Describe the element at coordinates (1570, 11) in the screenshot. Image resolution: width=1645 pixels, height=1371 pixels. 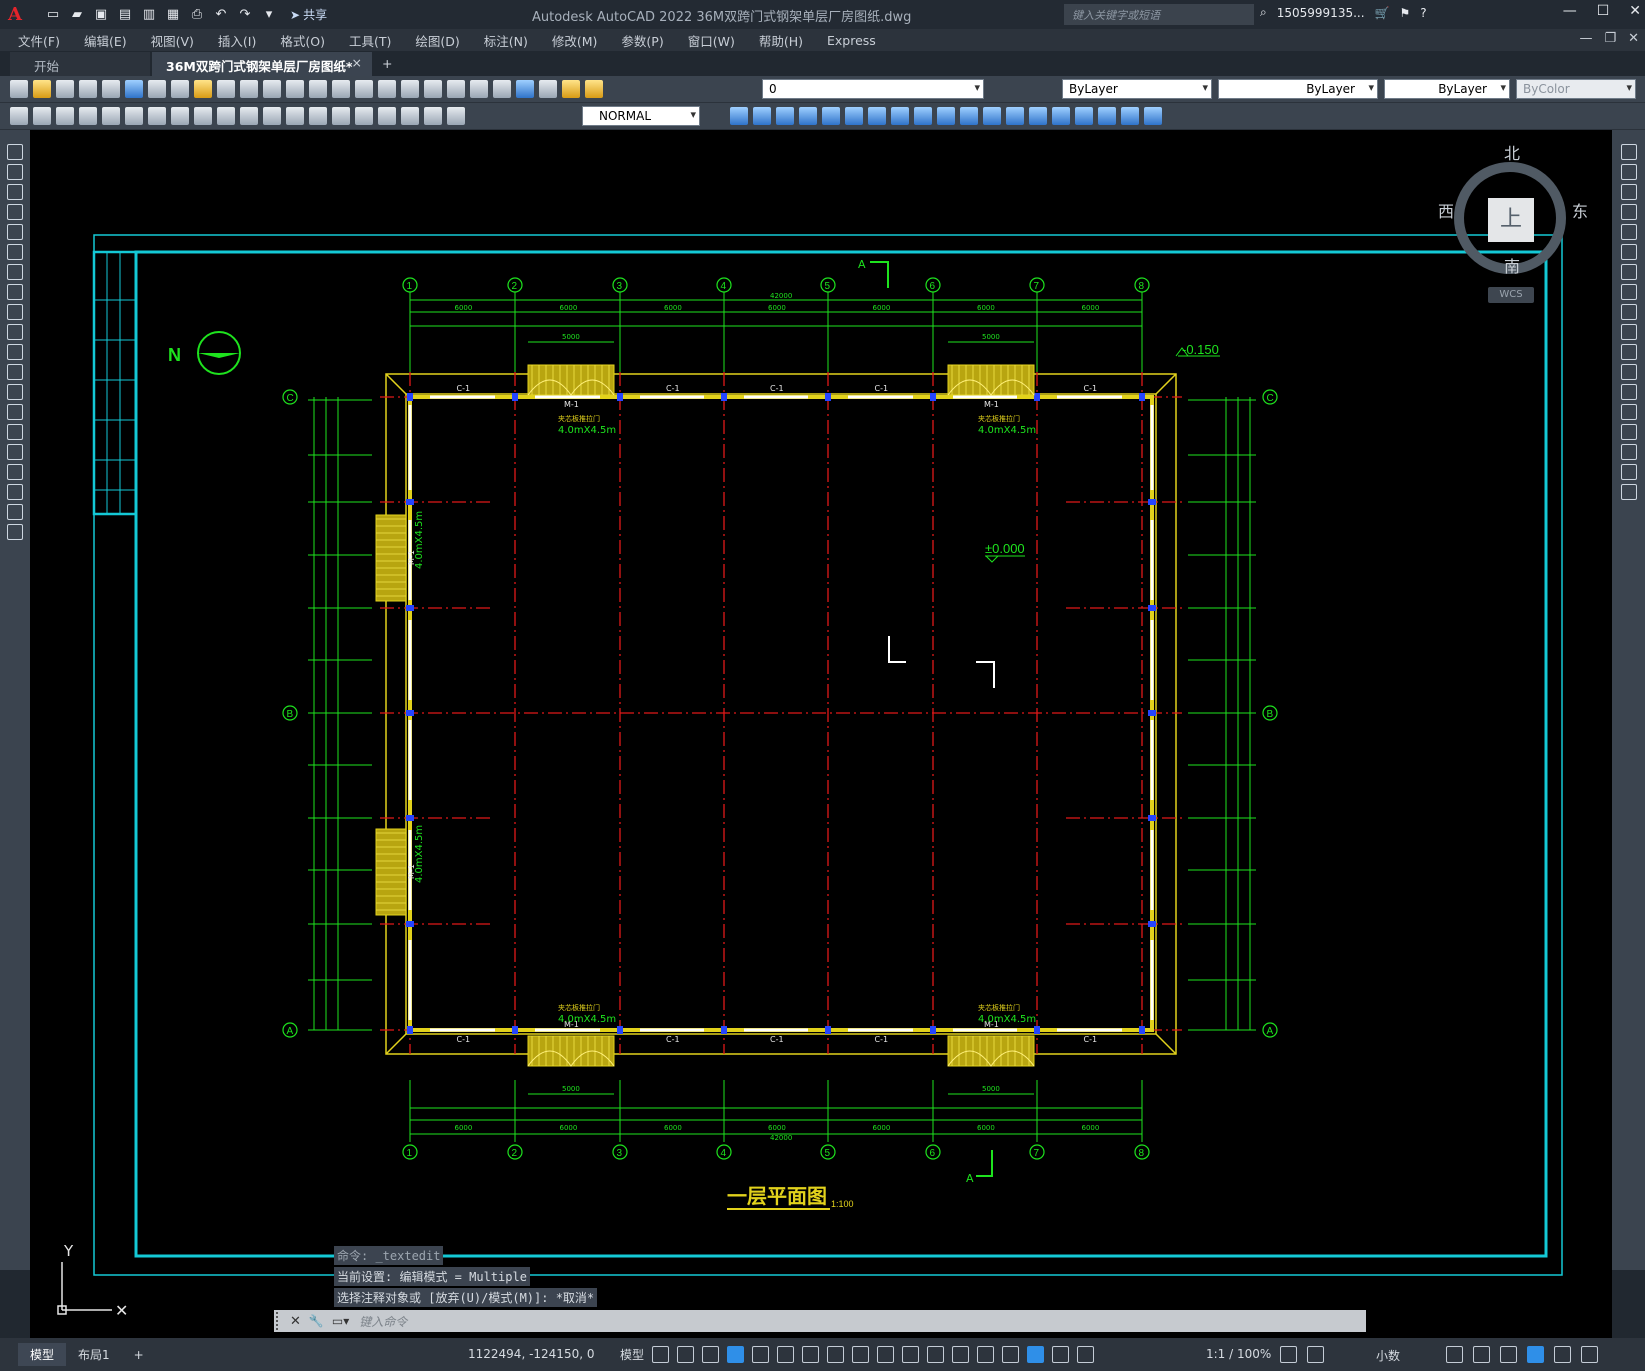
I see `minimize-icon: —` at that location.